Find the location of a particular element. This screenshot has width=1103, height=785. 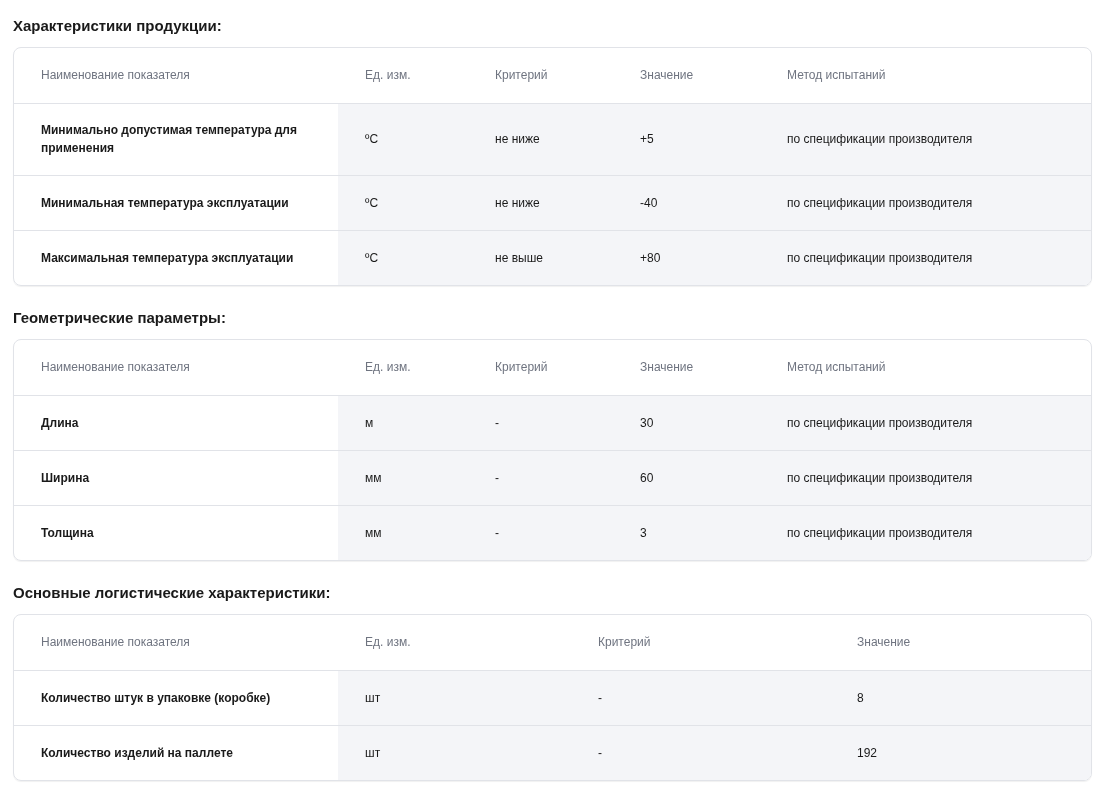

table-cell: 3 is located at coordinates (686, 532).